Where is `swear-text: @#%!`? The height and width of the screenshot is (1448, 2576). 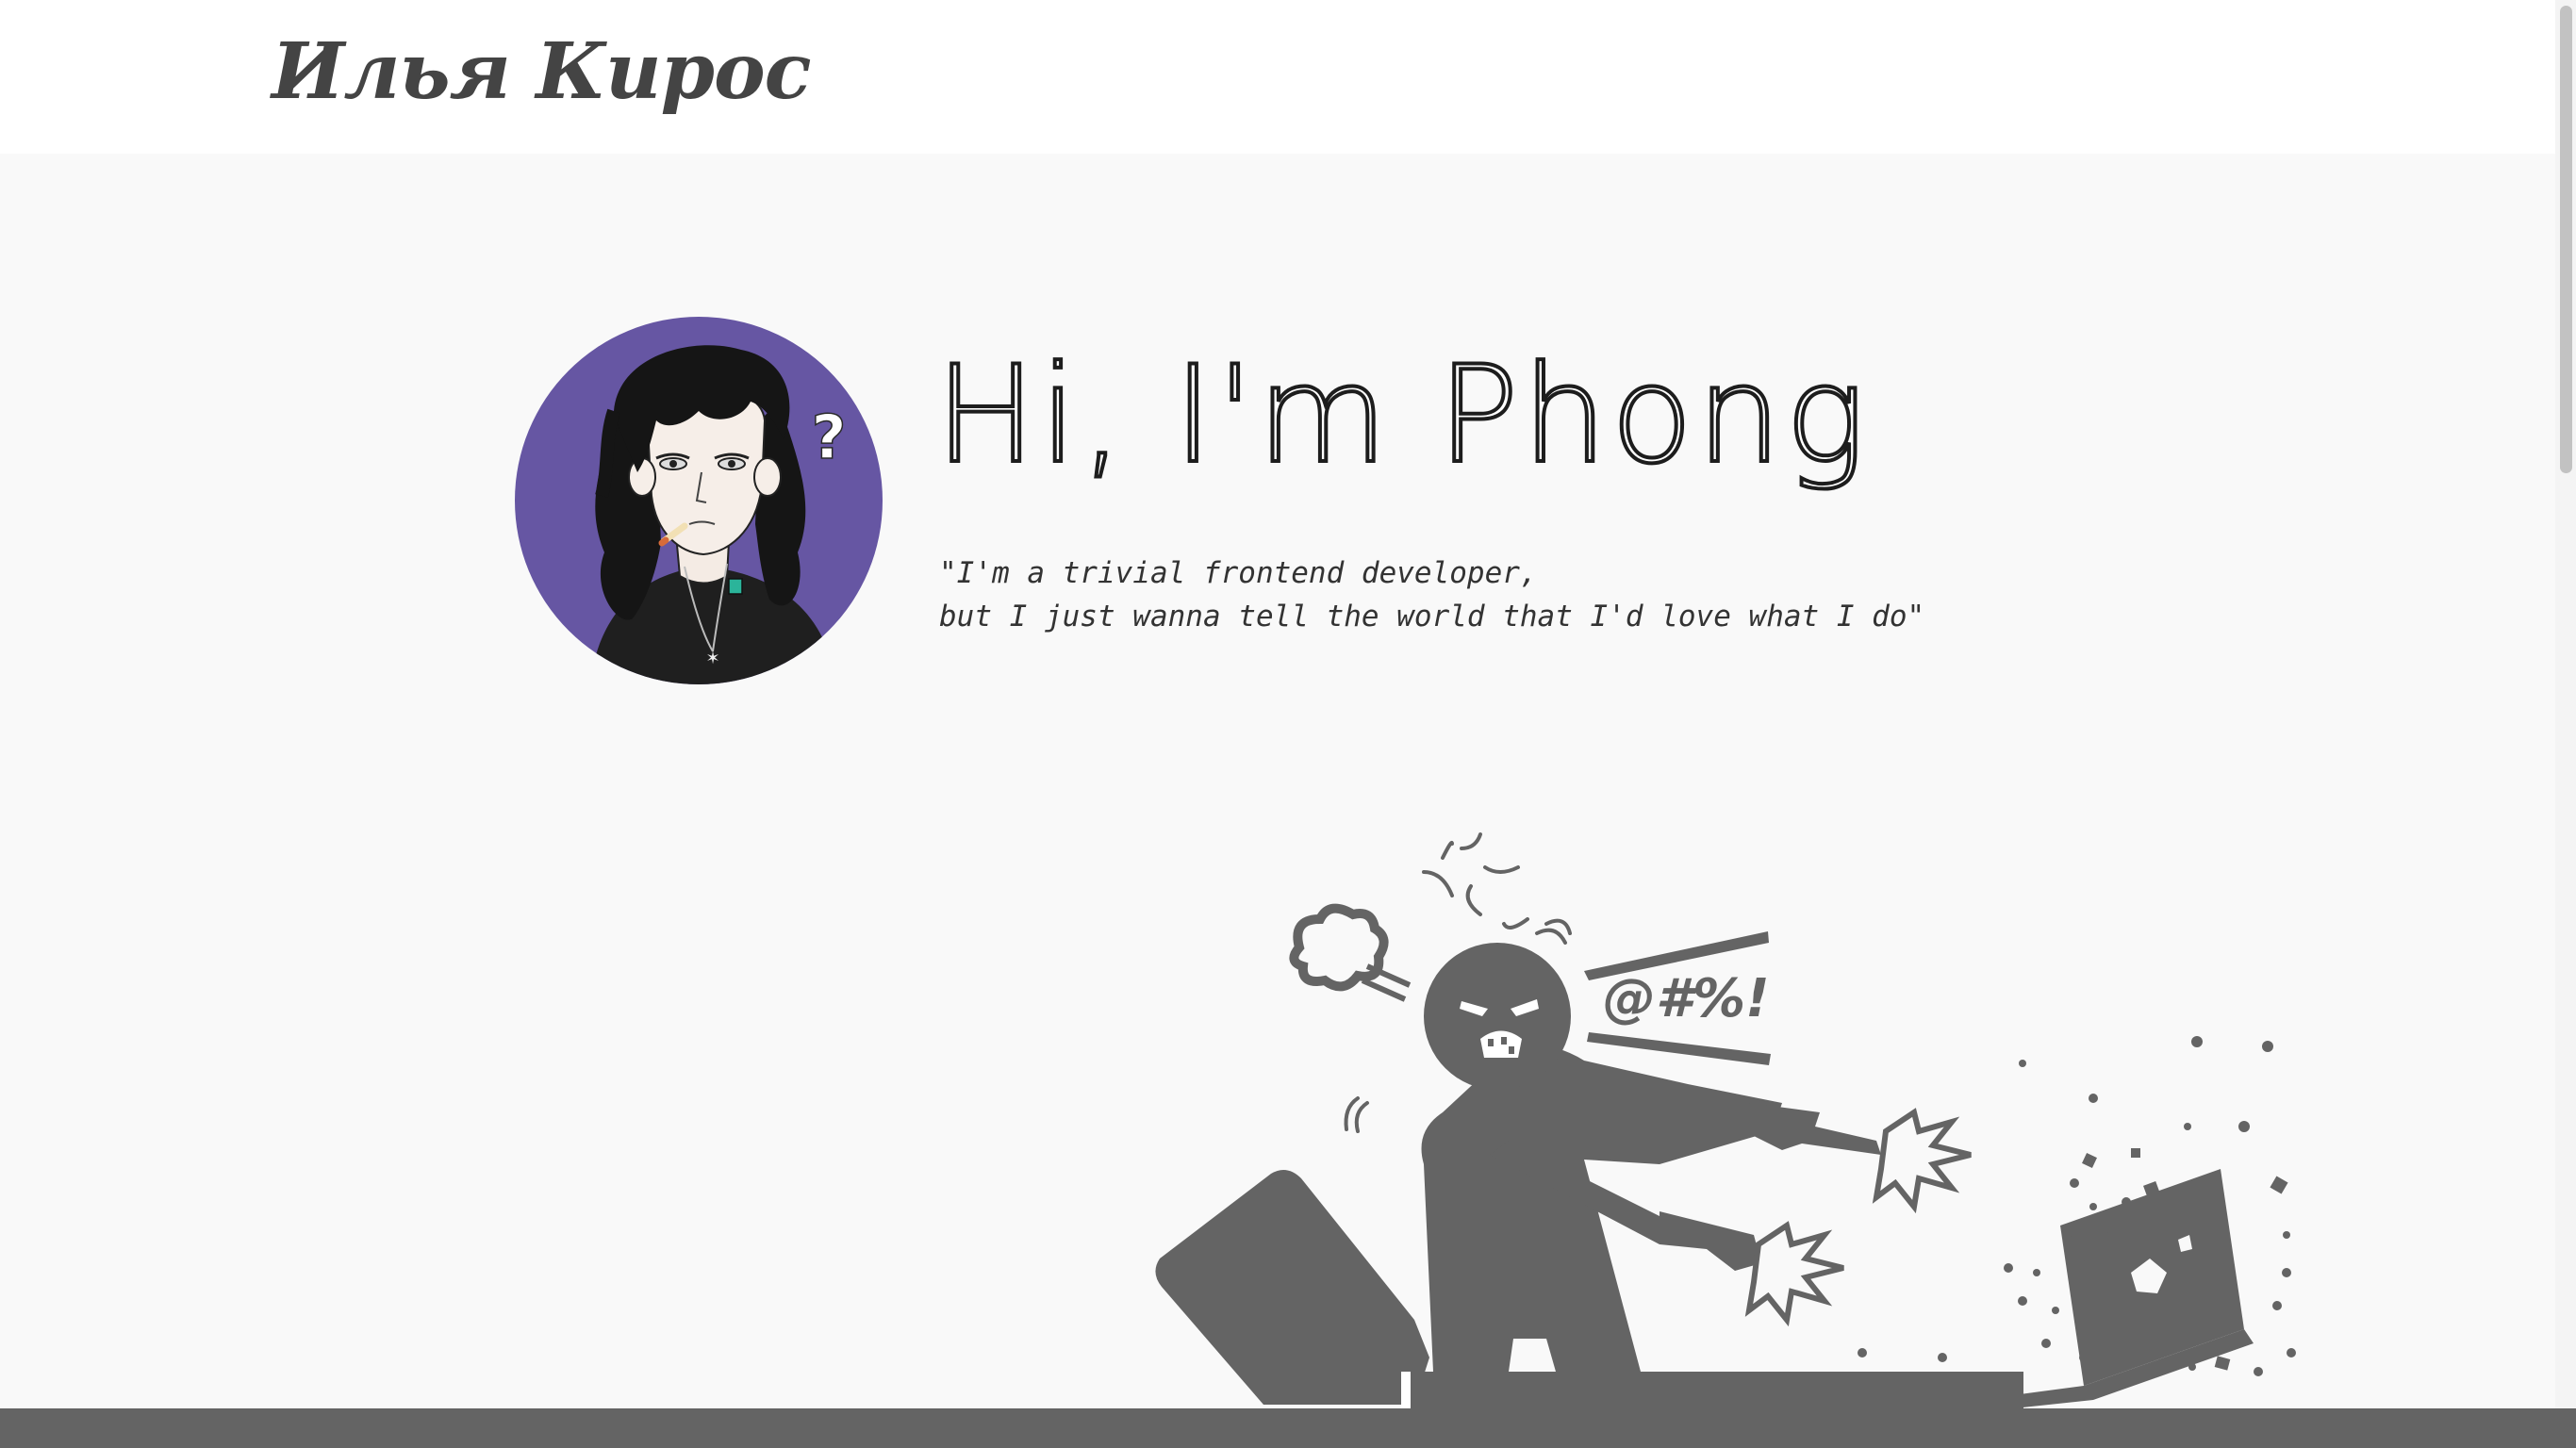 swear-text: @#%! is located at coordinates (1686, 998).